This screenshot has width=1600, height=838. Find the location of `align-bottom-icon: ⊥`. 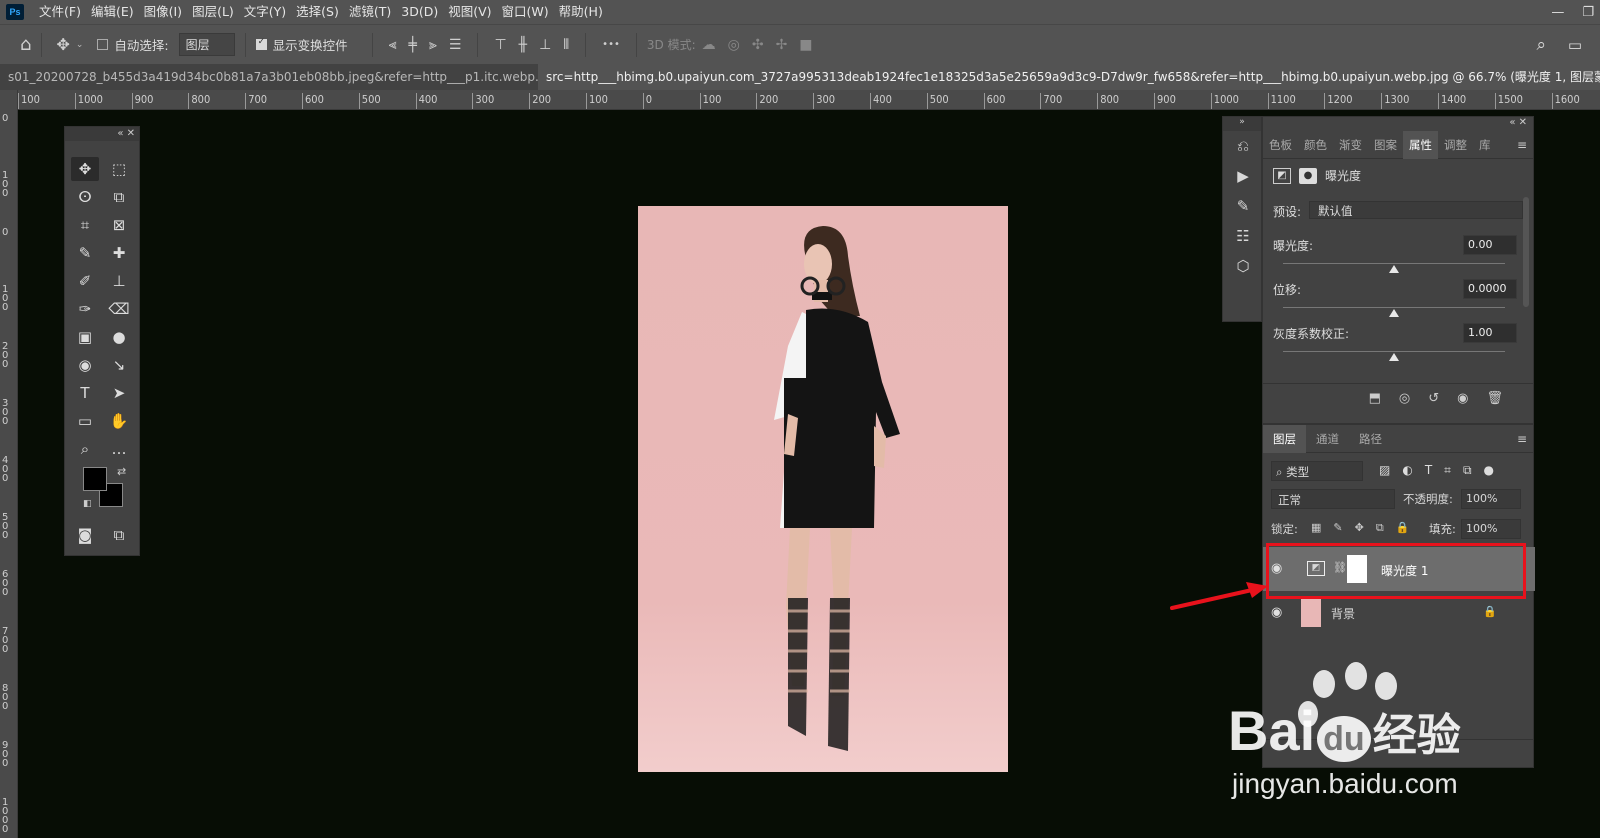

align-bottom-icon: ⊥ is located at coordinates (545, 45).